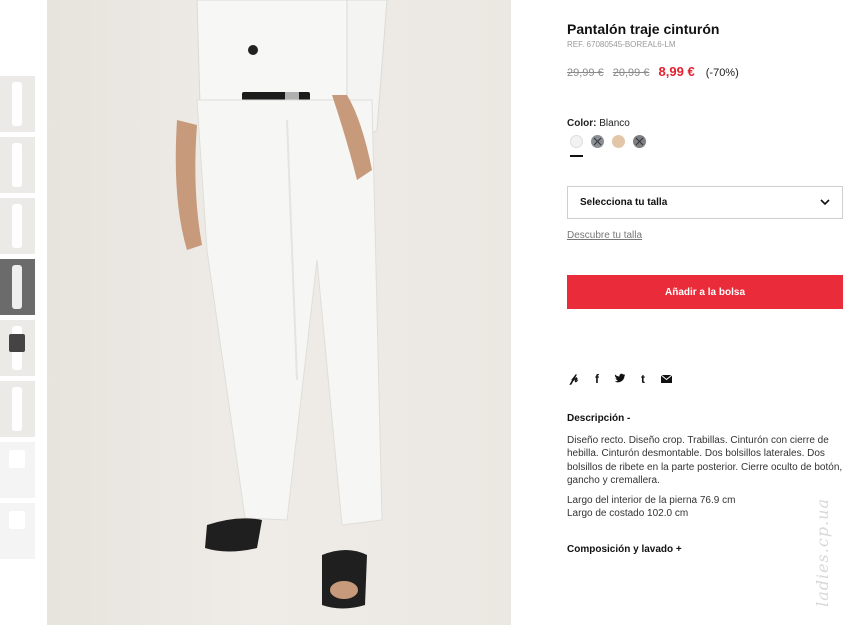  I want to click on composition-heading: Composición y lavado +, so click(624, 549).